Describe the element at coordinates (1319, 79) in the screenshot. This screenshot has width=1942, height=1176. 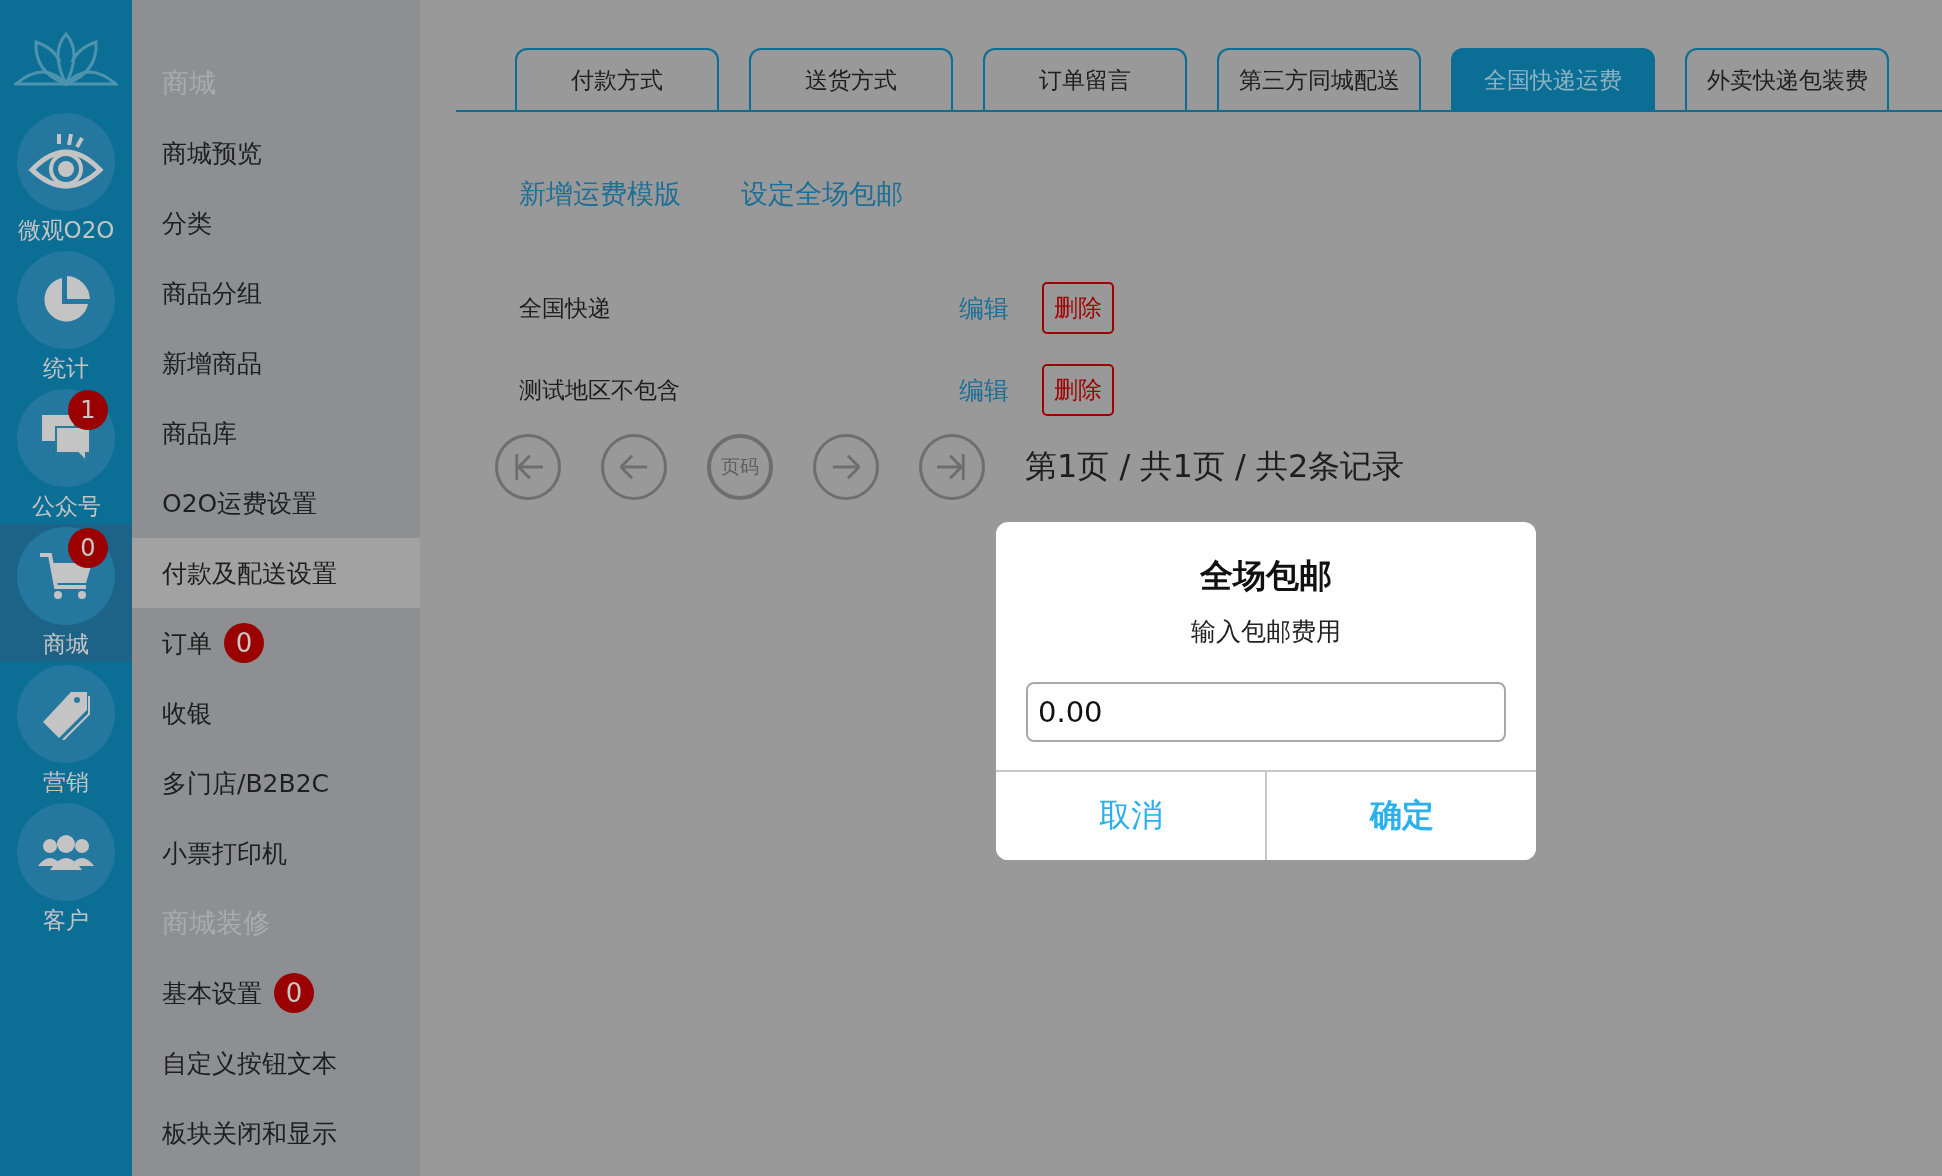
I see `tab: 第三方同城配送` at that location.